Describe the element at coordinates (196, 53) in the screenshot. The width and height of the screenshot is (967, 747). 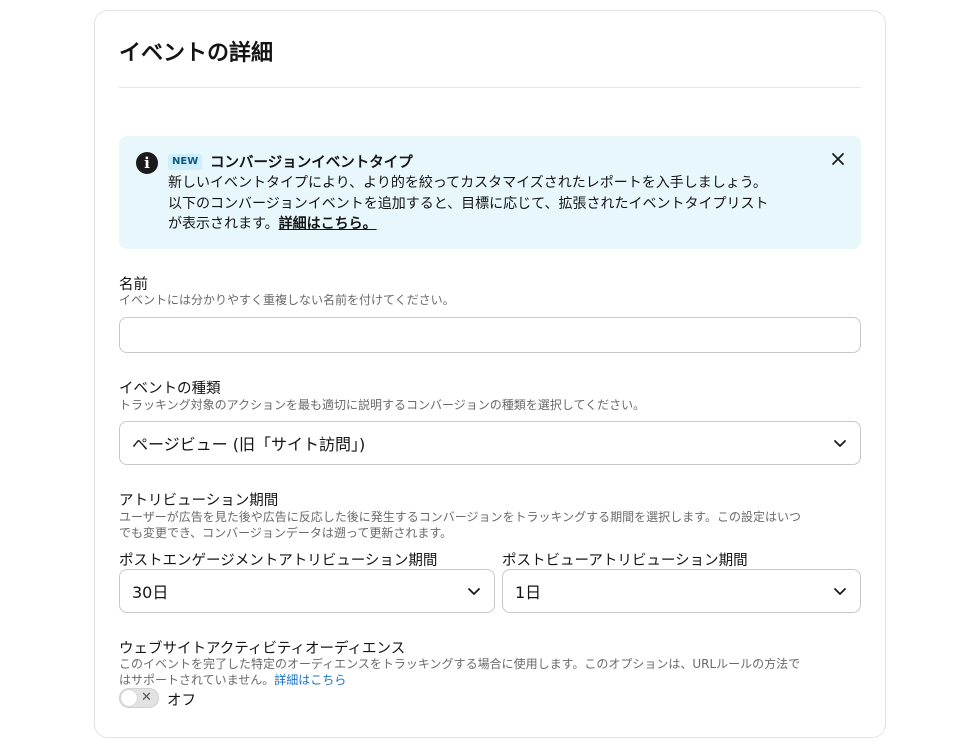
I see `page-title: イベントの詳細` at that location.